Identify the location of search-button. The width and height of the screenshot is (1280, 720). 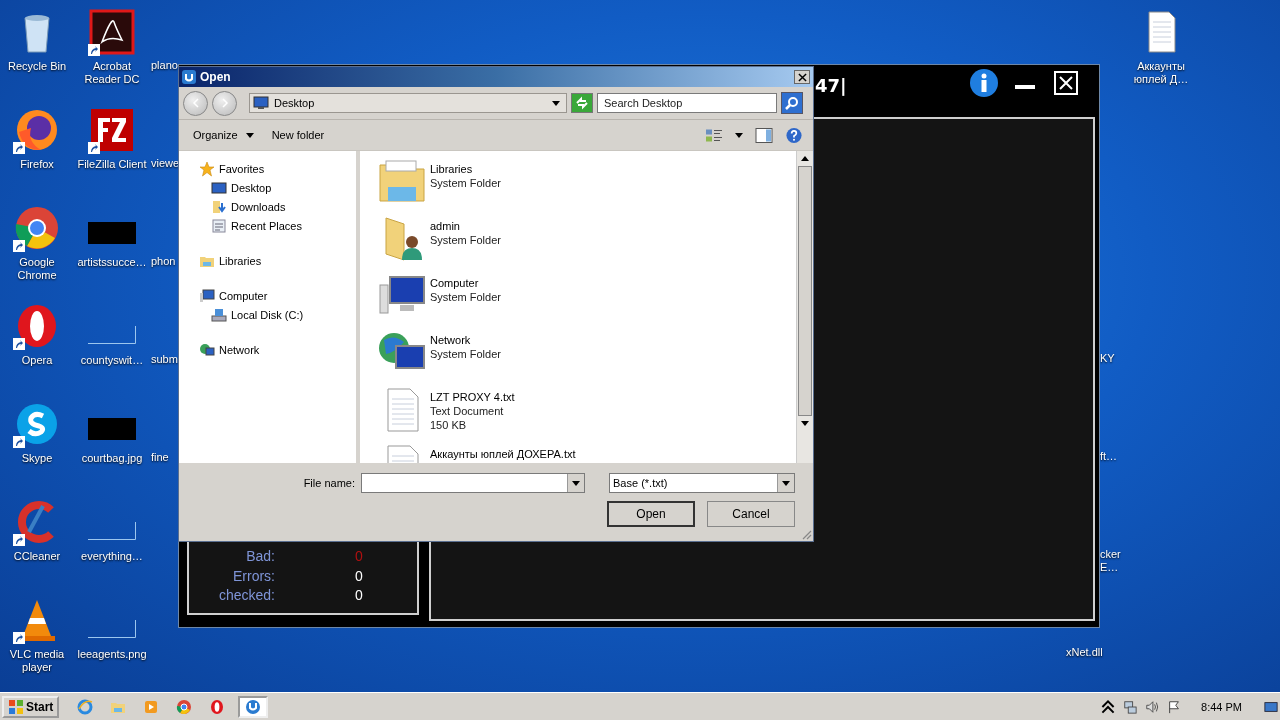
(792, 103).